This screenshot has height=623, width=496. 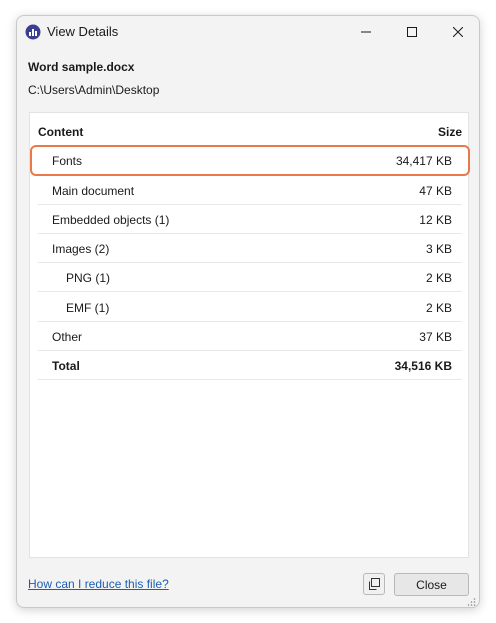 I want to click on minimize-button, so click(x=366, y=32).